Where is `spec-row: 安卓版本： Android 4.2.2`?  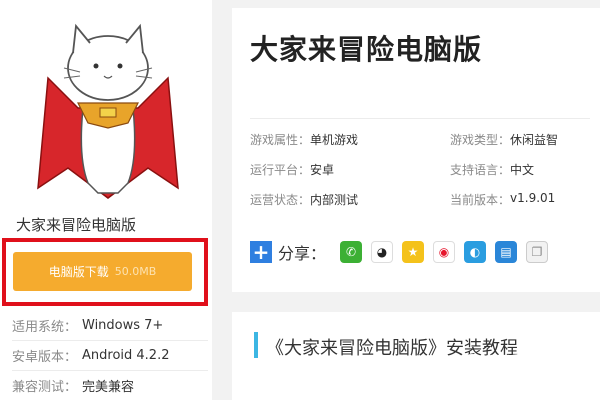 spec-row: 安卓版本： Android 4.2.2 is located at coordinates (110, 355).